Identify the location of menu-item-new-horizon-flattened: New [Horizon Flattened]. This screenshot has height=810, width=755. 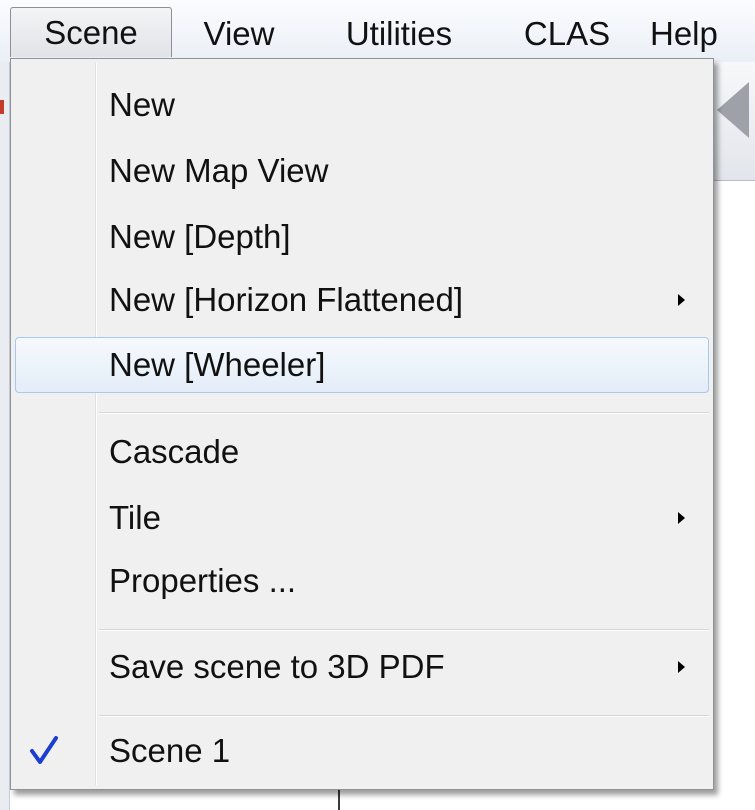
(362, 300).